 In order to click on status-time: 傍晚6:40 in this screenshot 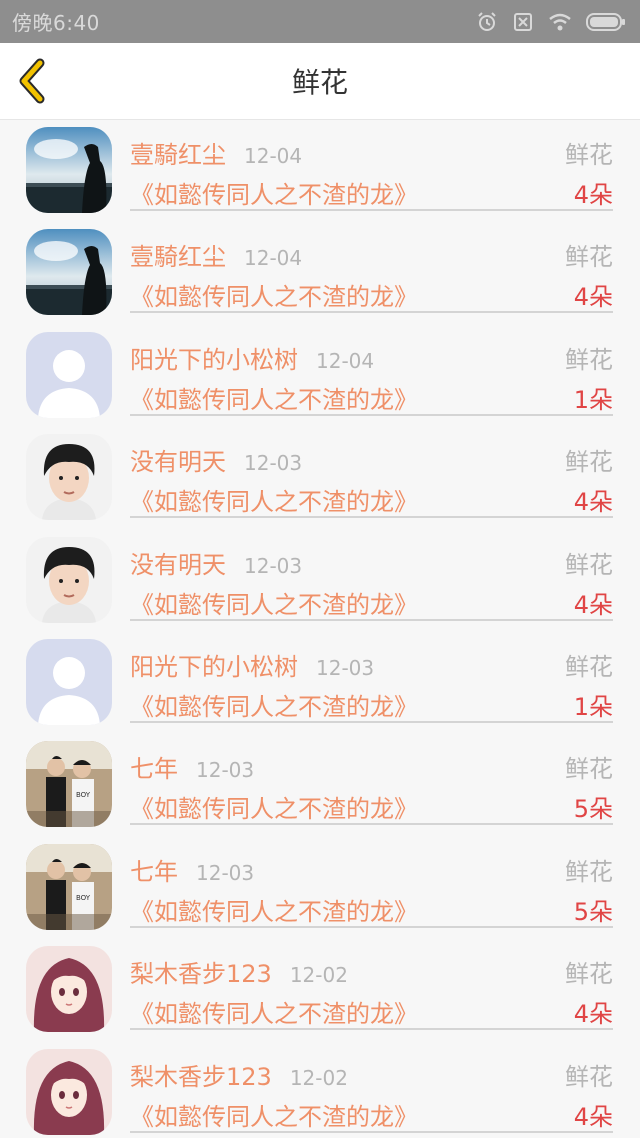, I will do `click(56, 23)`.